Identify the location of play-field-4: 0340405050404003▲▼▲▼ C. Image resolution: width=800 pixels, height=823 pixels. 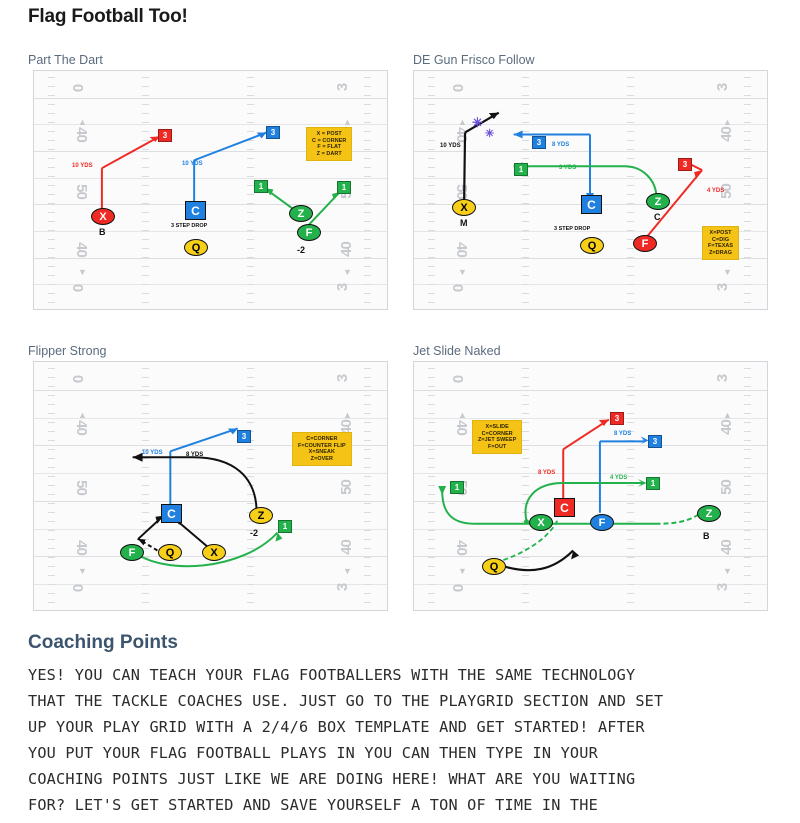
(590, 486).